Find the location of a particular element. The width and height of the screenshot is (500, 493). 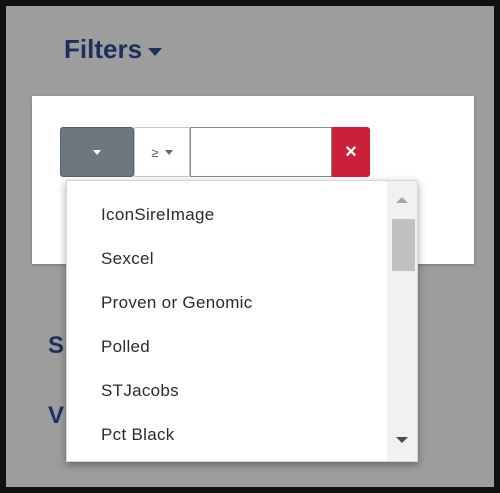

scroll-down-button is located at coordinates (402, 440).